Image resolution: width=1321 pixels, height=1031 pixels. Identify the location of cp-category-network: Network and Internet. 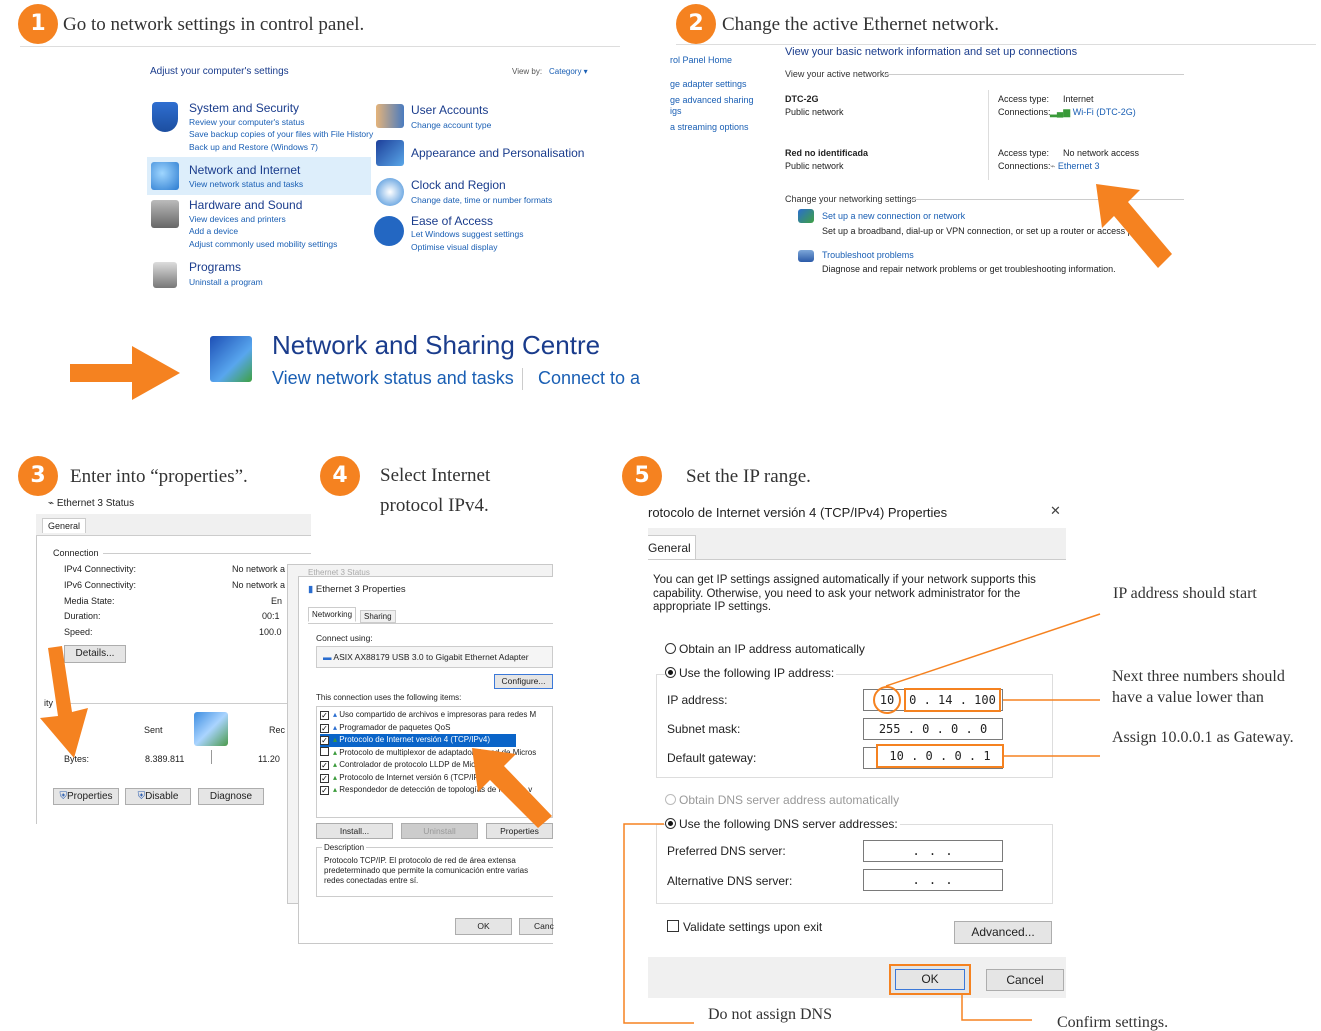
(244, 170).